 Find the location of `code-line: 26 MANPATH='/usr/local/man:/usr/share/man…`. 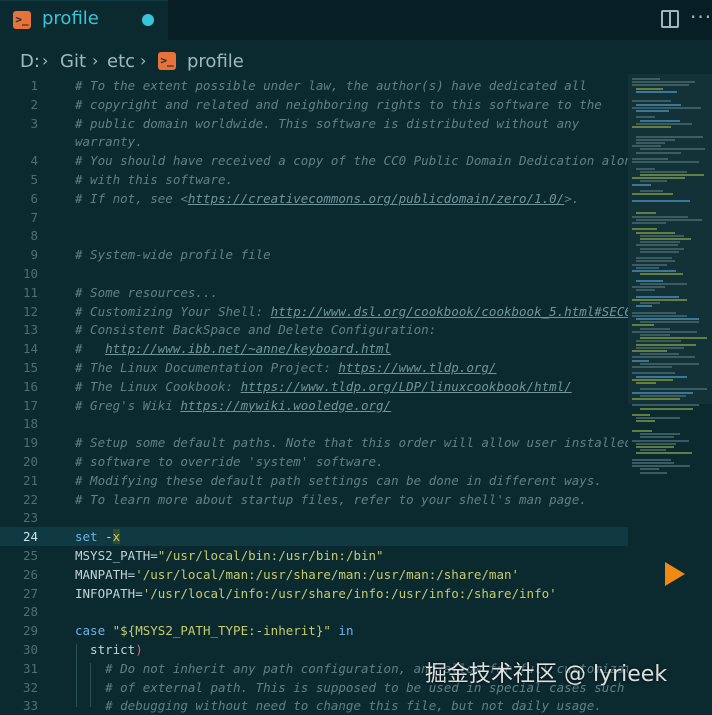

code-line: 26 MANPATH='/usr/local/man:/usr/share/man… is located at coordinates (314, 574).